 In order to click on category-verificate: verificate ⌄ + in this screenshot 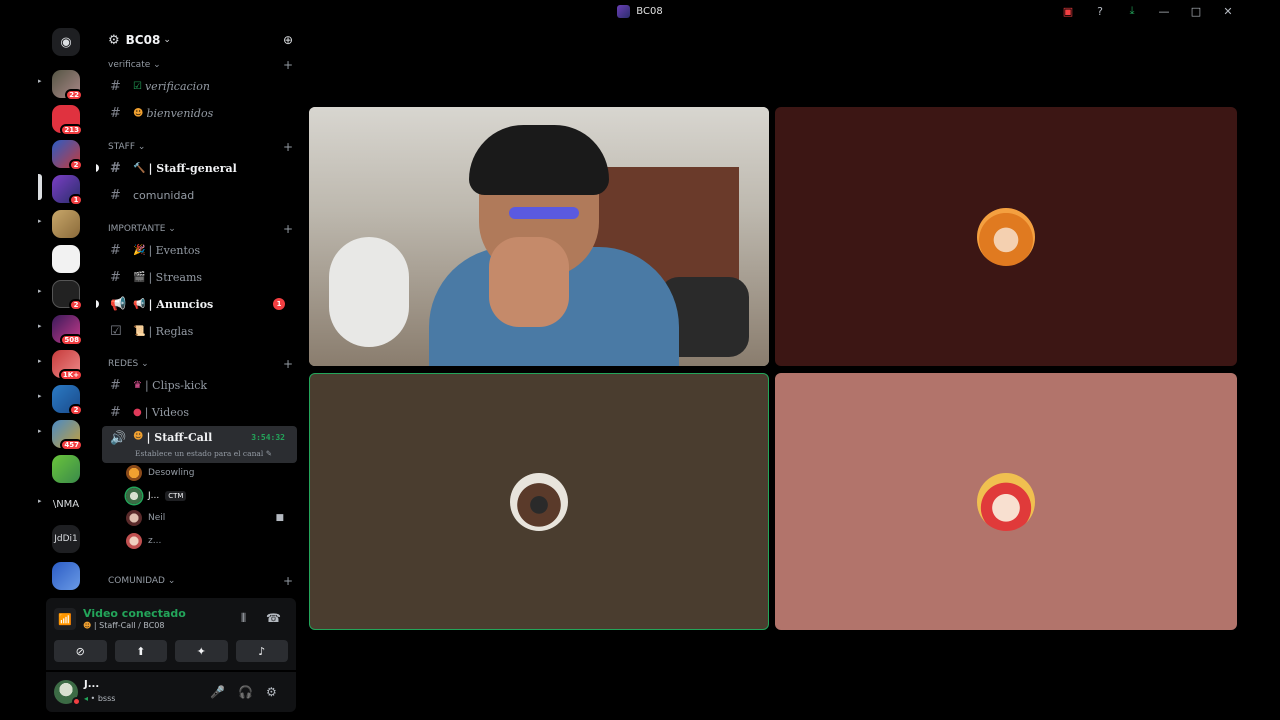, I will do `click(200, 65)`.